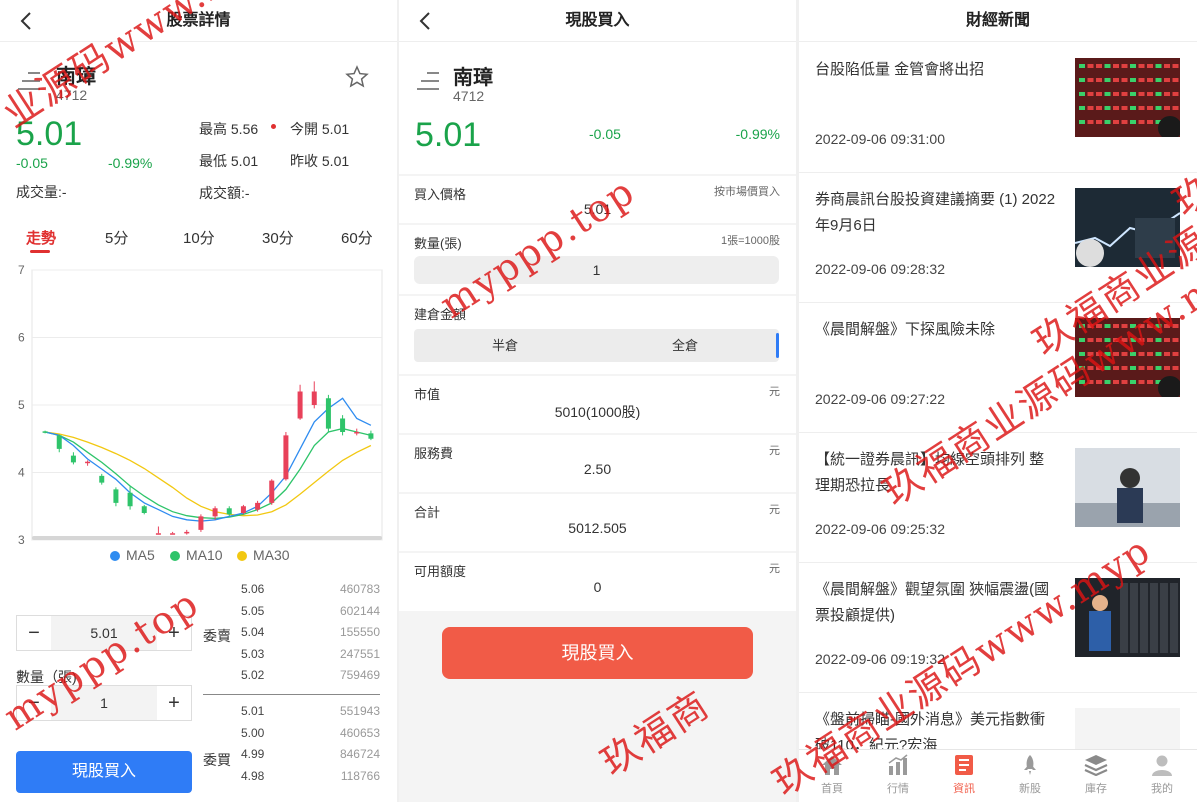 Image resolution: width=1197 pixels, height=802 pixels. I want to click on tab-ipo: 新股, so click(1030, 775).